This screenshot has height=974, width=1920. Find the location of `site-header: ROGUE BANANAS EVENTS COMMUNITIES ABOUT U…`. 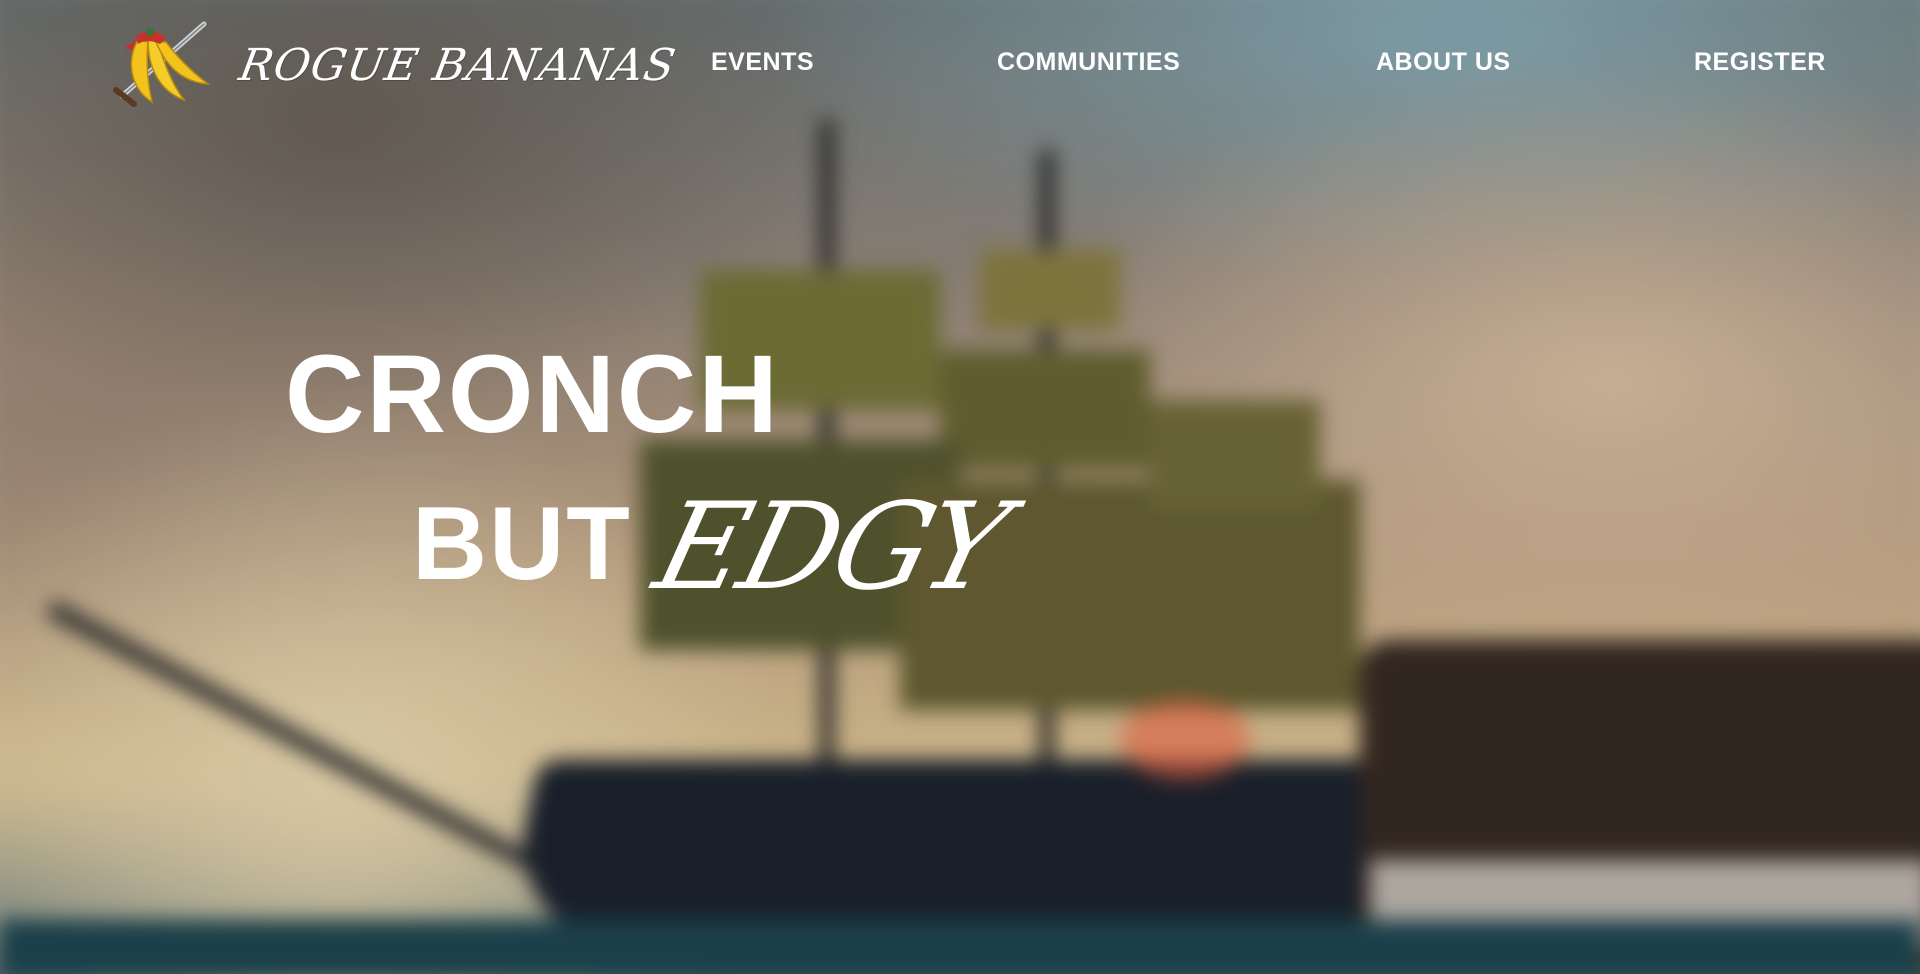

site-header: ROGUE BANANAS EVENTS COMMUNITIES ABOUT U… is located at coordinates (960, 62).